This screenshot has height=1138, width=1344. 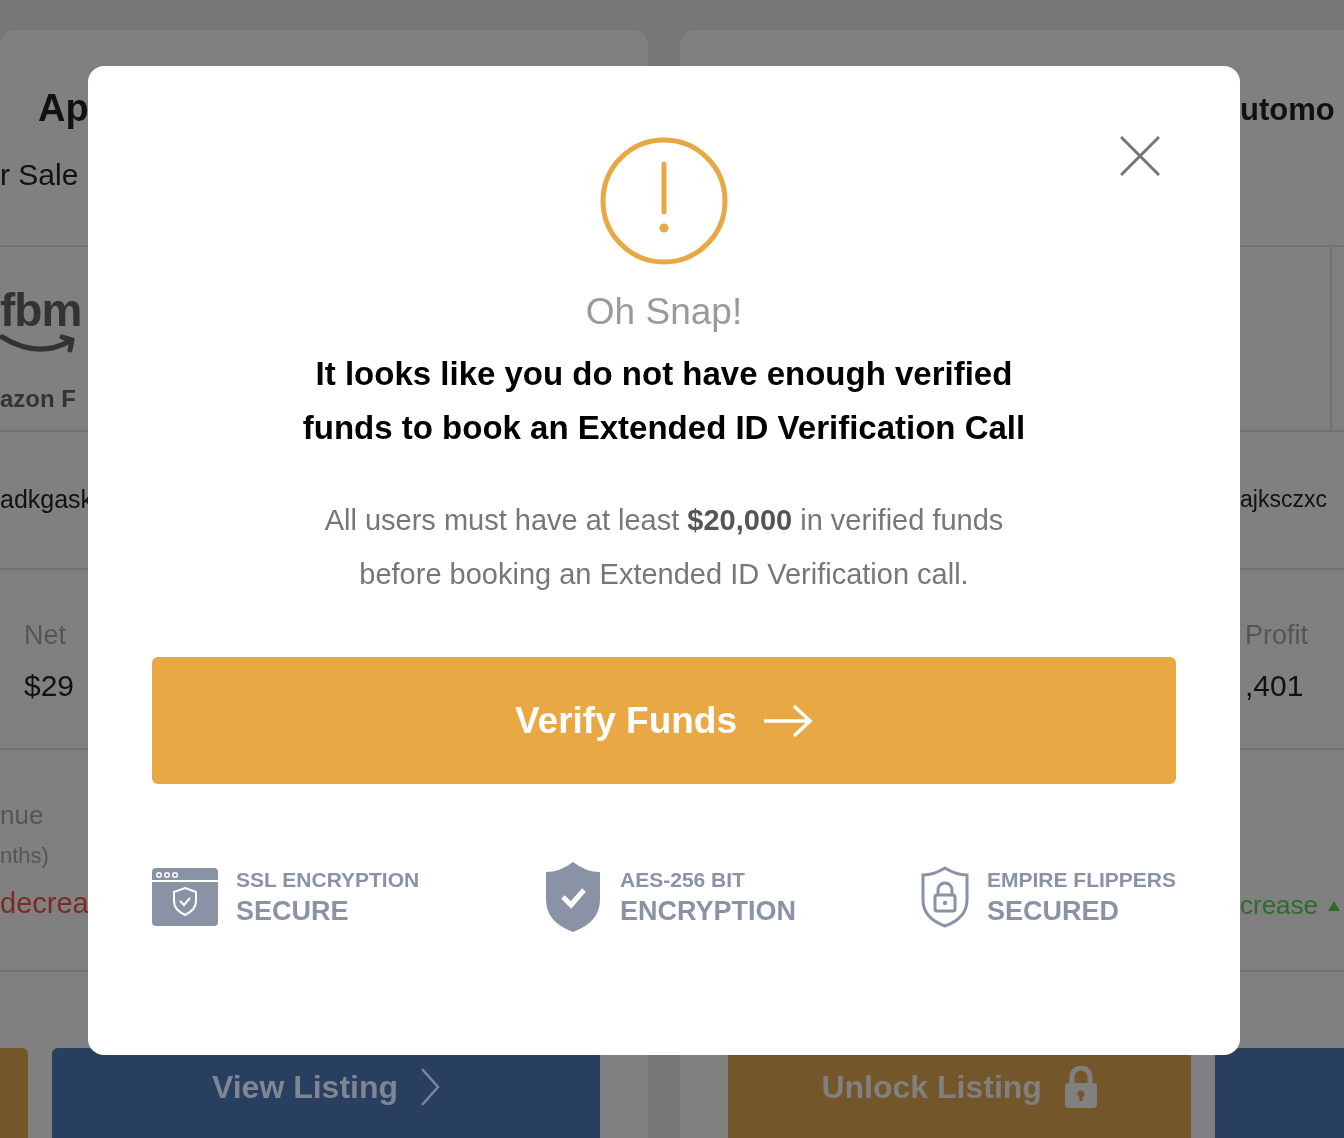 What do you see at coordinates (47, 500) in the screenshot?
I see `listing-name: adkgask` at bounding box center [47, 500].